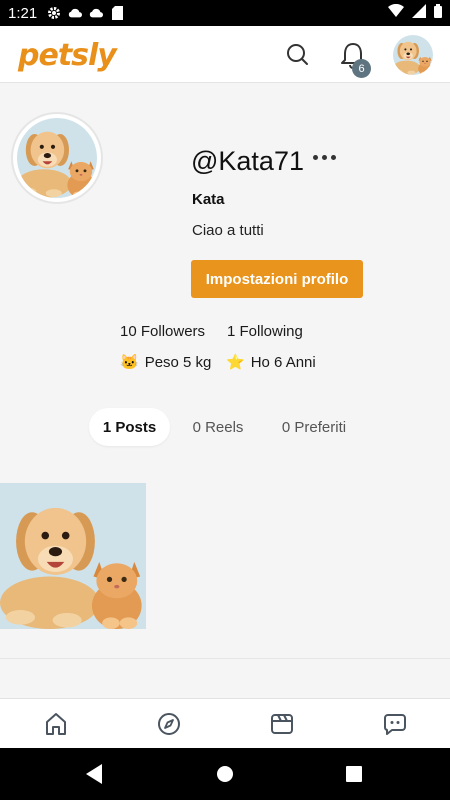 The image size is (450, 800). Describe the element at coordinates (282, 724) in the screenshot. I see `clapperboard-icon` at that location.